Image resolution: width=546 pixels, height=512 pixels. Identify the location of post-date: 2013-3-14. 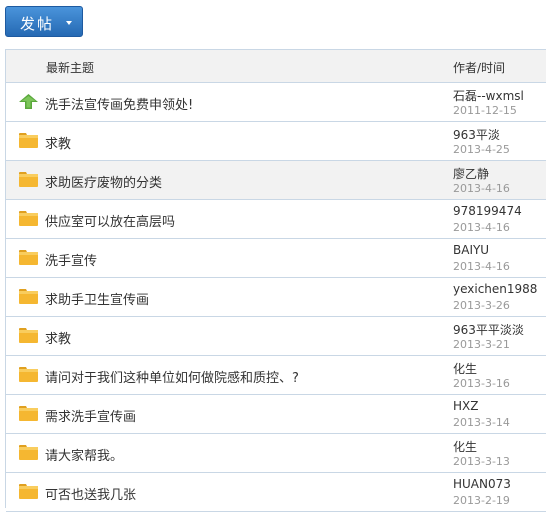
(481, 422).